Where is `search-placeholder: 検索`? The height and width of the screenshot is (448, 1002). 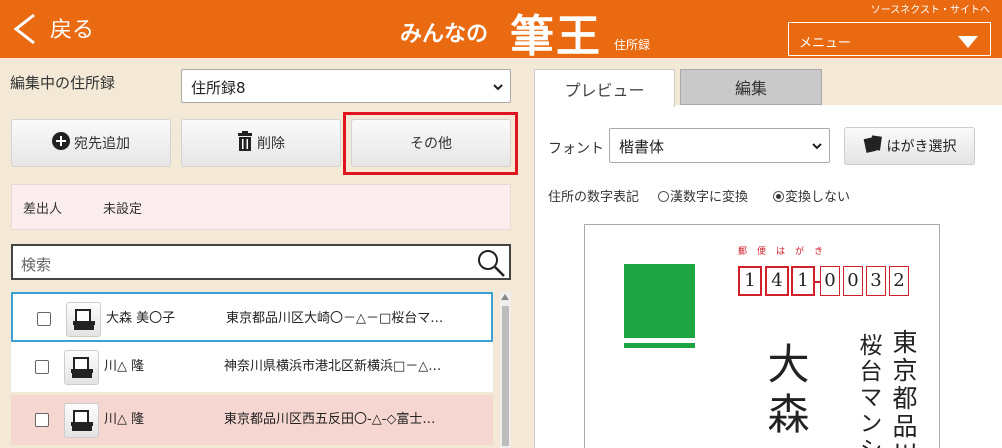
search-placeholder: 検索 is located at coordinates (36, 265).